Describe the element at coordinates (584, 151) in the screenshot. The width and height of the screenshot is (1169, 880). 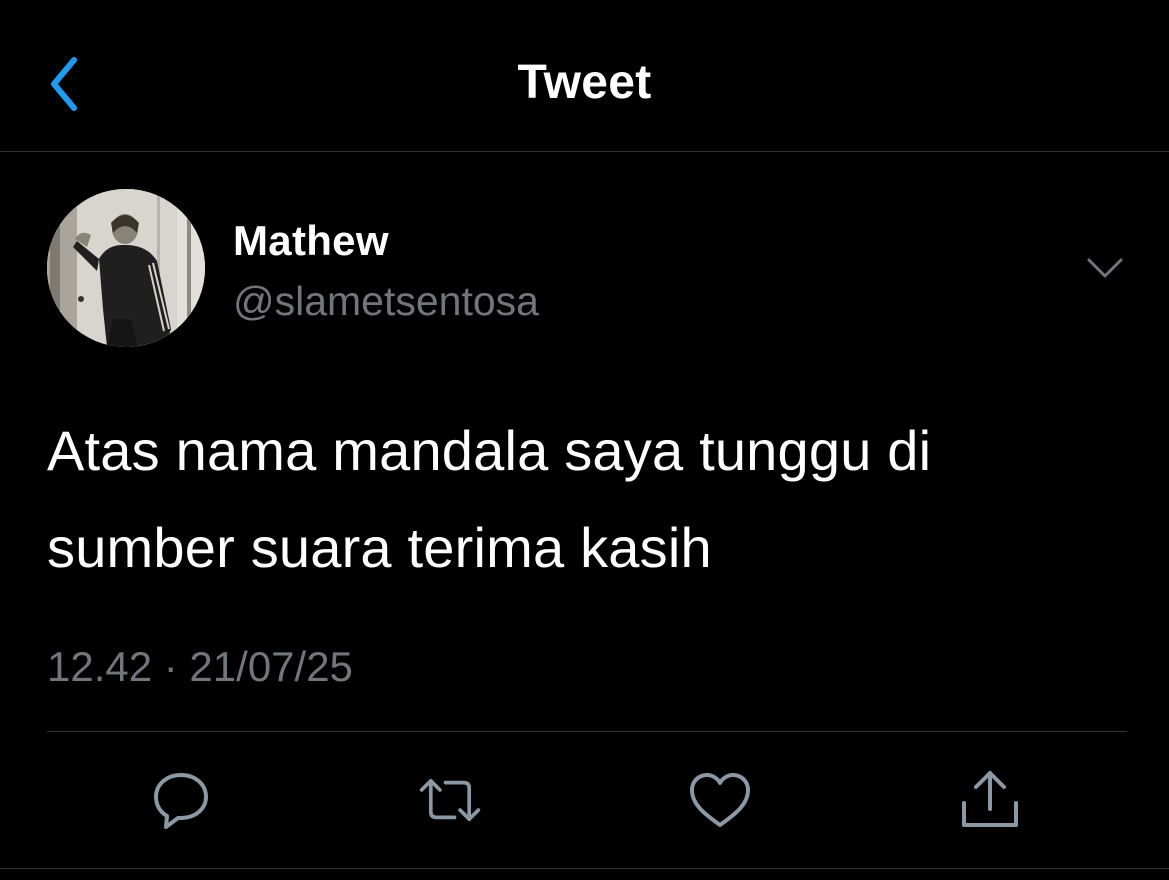
I see `header-divider` at that location.